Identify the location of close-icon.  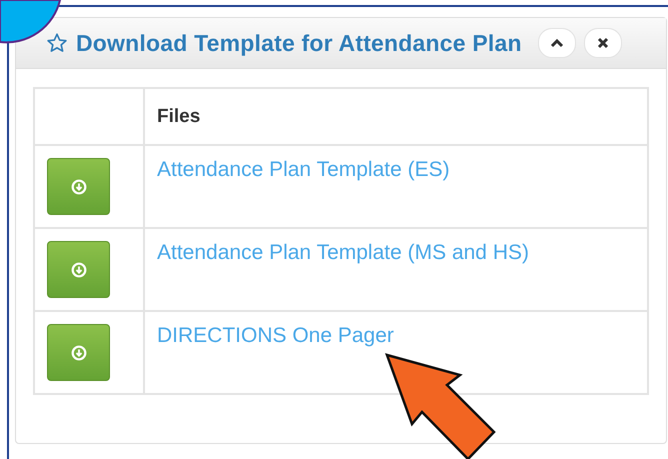
(602, 43).